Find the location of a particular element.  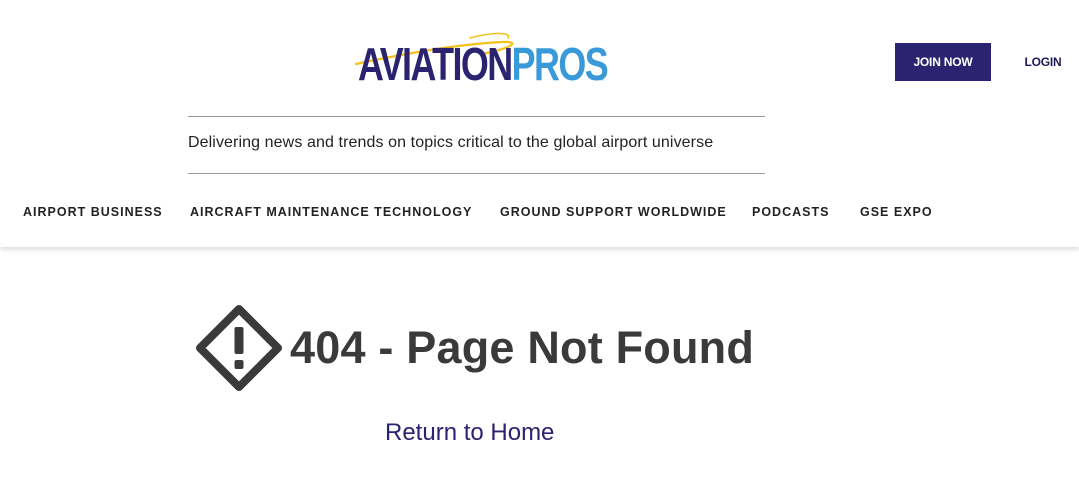

site-logo: AVIATIONPROS ™ is located at coordinates (480, 61).